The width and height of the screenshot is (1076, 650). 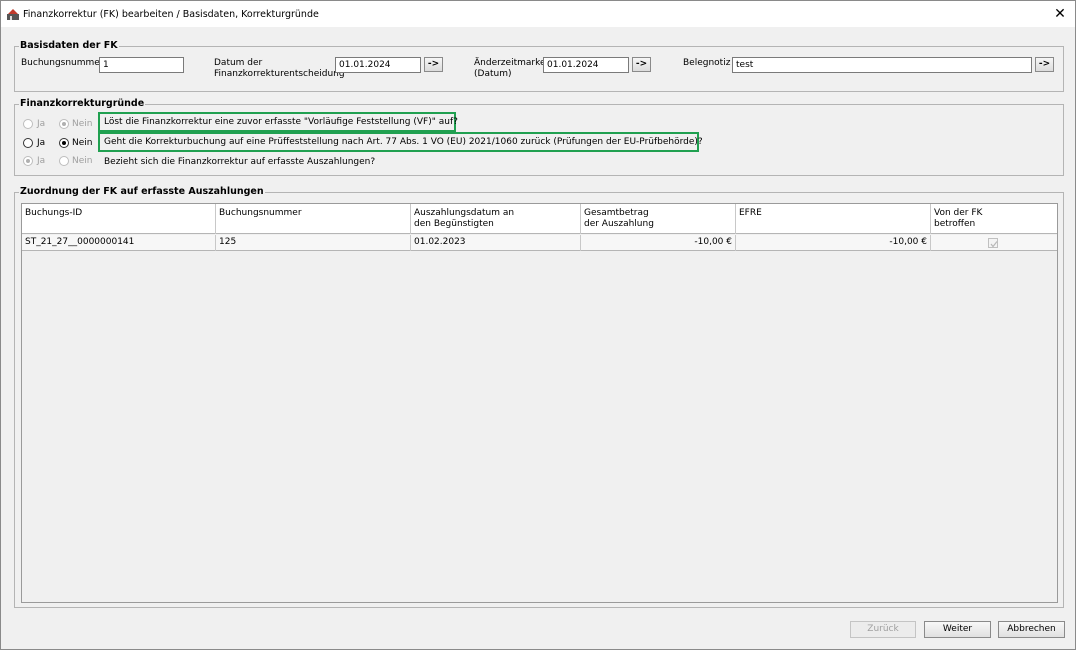 I want to click on col-label-2: betroffen, so click(x=955, y=224).